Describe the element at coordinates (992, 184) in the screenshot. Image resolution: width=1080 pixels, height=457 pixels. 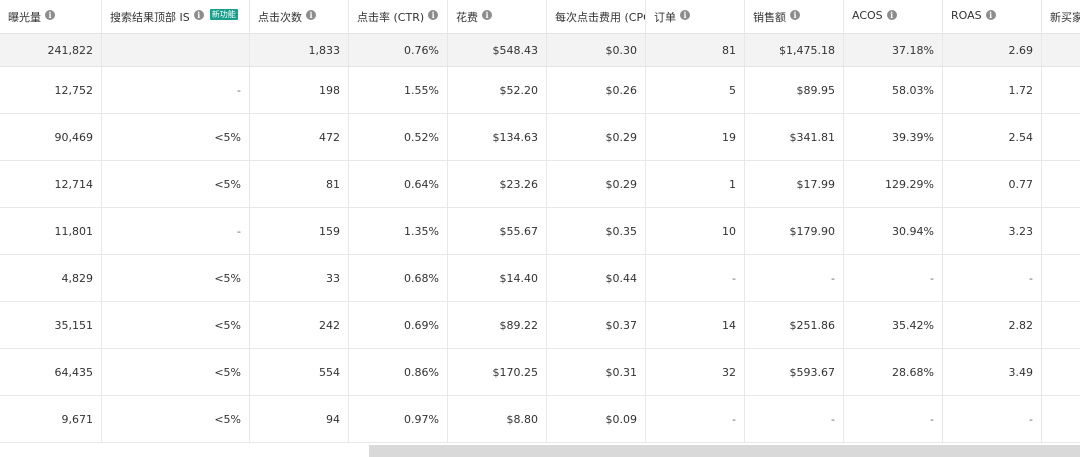
I see `table-cell: 0.77` at that location.